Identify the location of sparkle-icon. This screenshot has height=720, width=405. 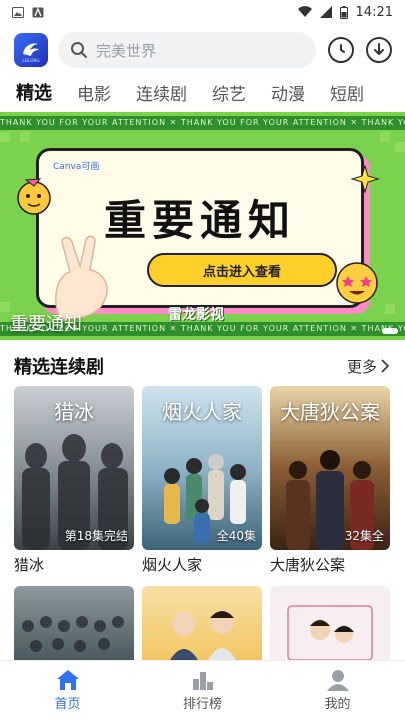
(365, 179).